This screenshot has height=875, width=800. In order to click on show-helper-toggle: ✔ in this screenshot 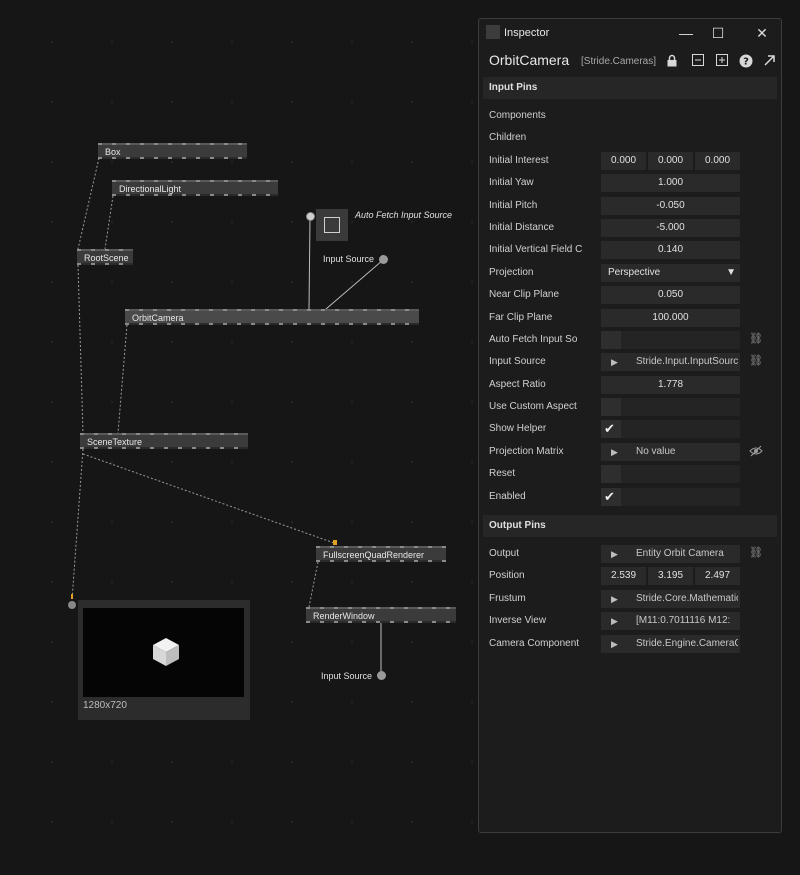, I will do `click(670, 429)`.